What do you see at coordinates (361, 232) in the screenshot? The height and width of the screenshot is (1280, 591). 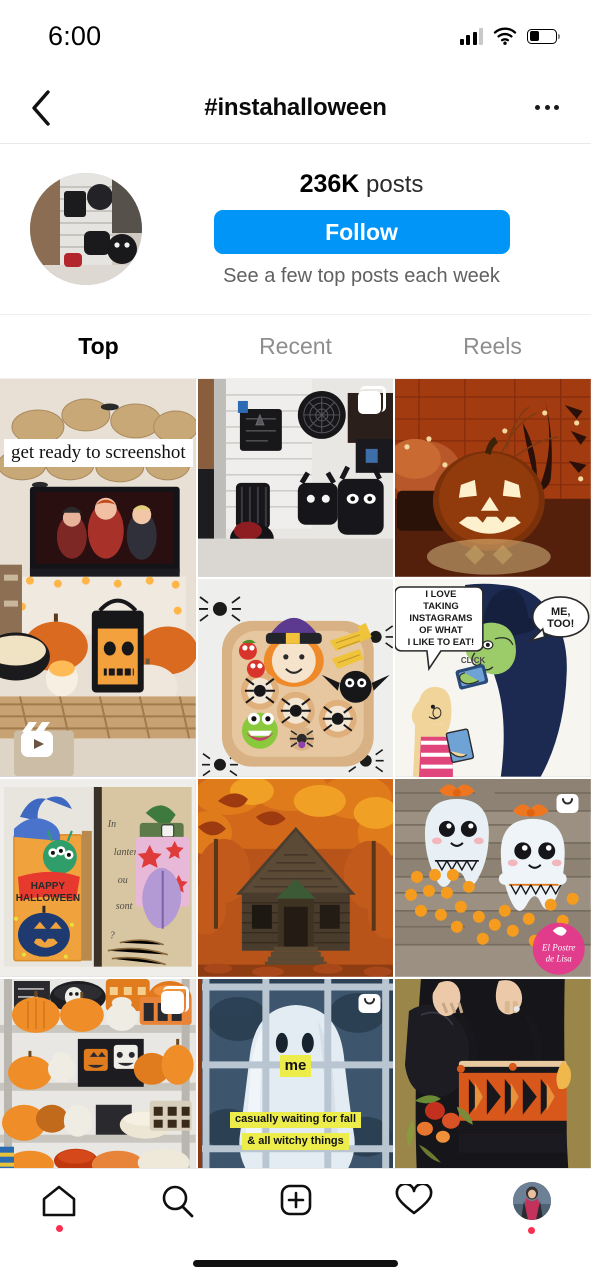 I see `follow-button: Follow` at bounding box center [361, 232].